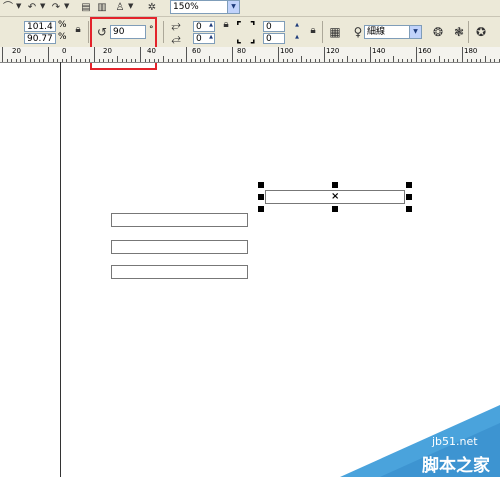 The image size is (500, 477). What do you see at coordinates (120, 7) in the screenshot?
I see `launcher-icon: ♙` at bounding box center [120, 7].